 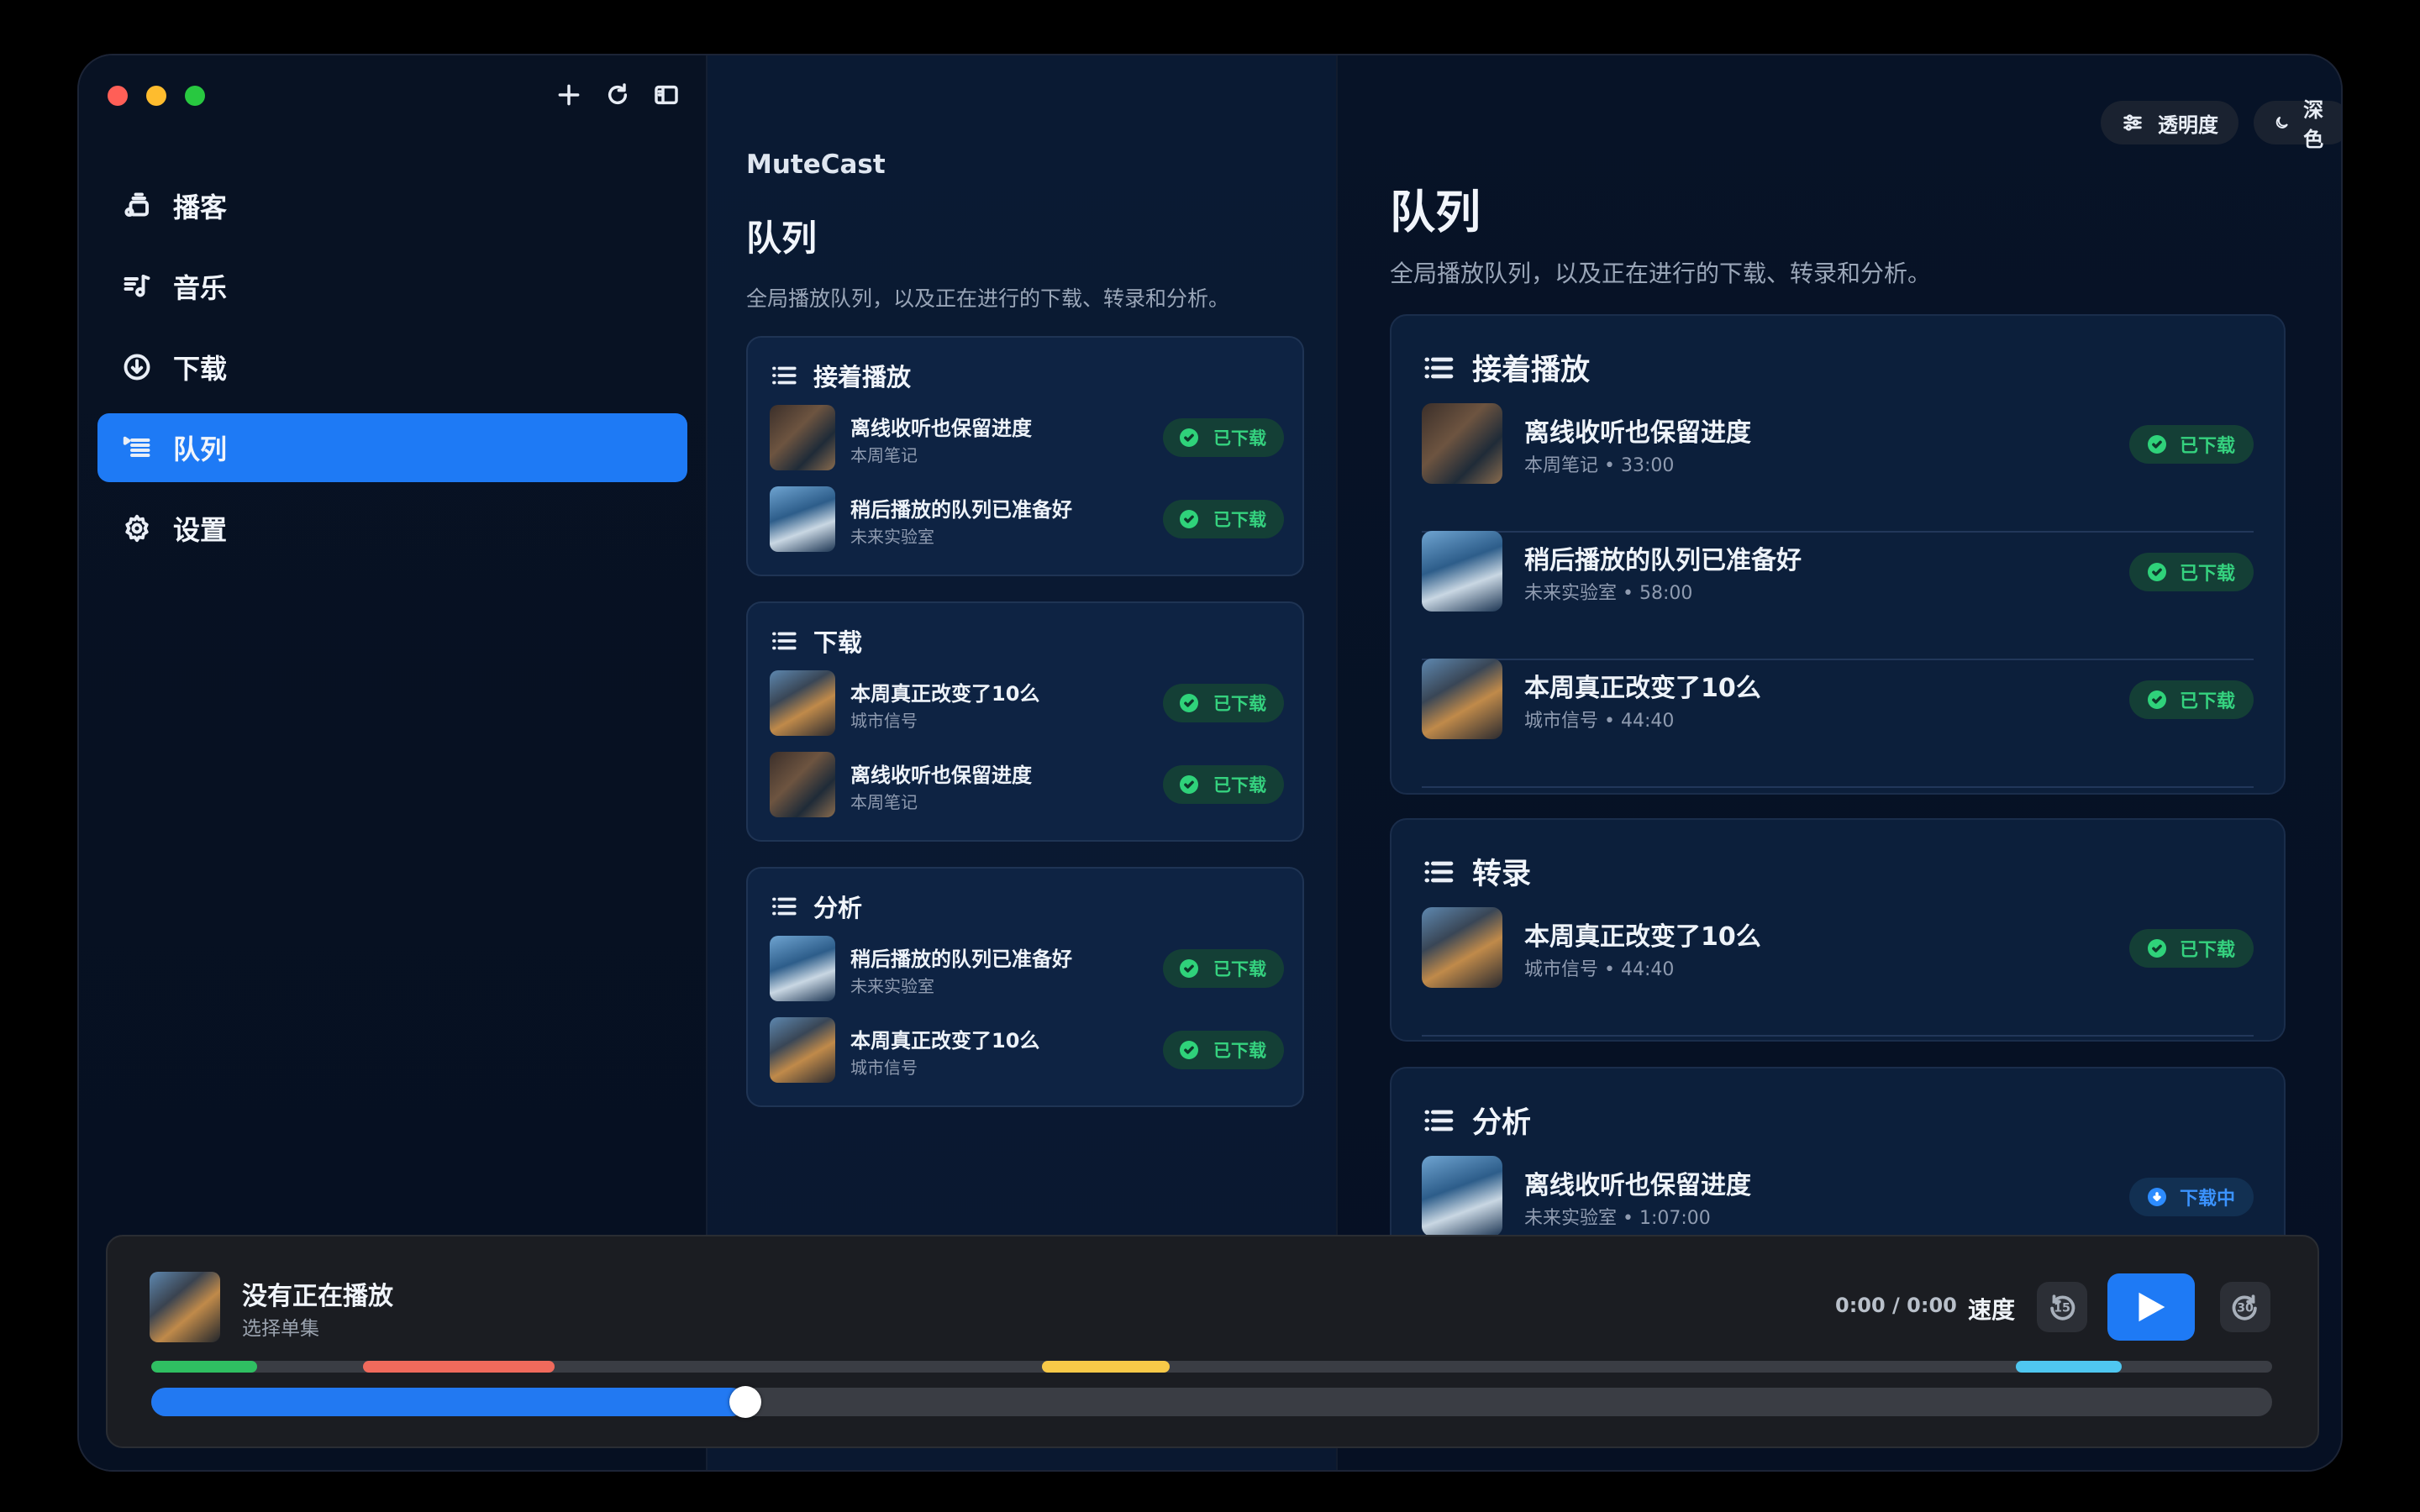 What do you see at coordinates (1502, 874) in the screenshot?
I see `section-title: 转录` at bounding box center [1502, 874].